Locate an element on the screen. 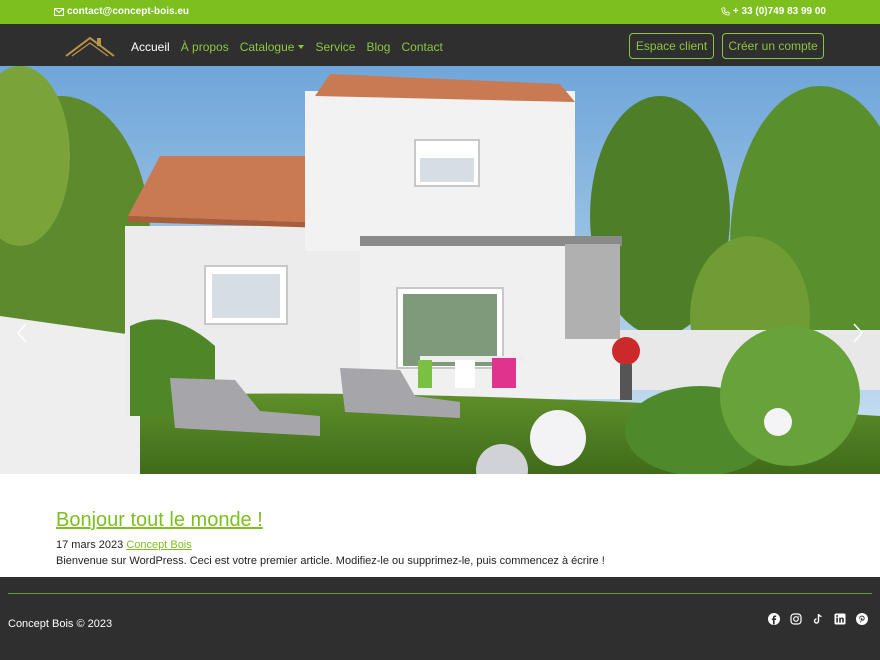 The width and height of the screenshot is (880, 660). nav-a-propos: À propos is located at coordinates (205, 47).